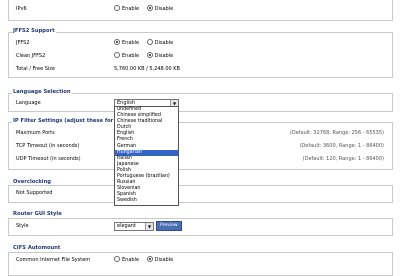 This screenshot has width=400, height=276. I want to click on gui-style-label: Style, so click(22, 226).